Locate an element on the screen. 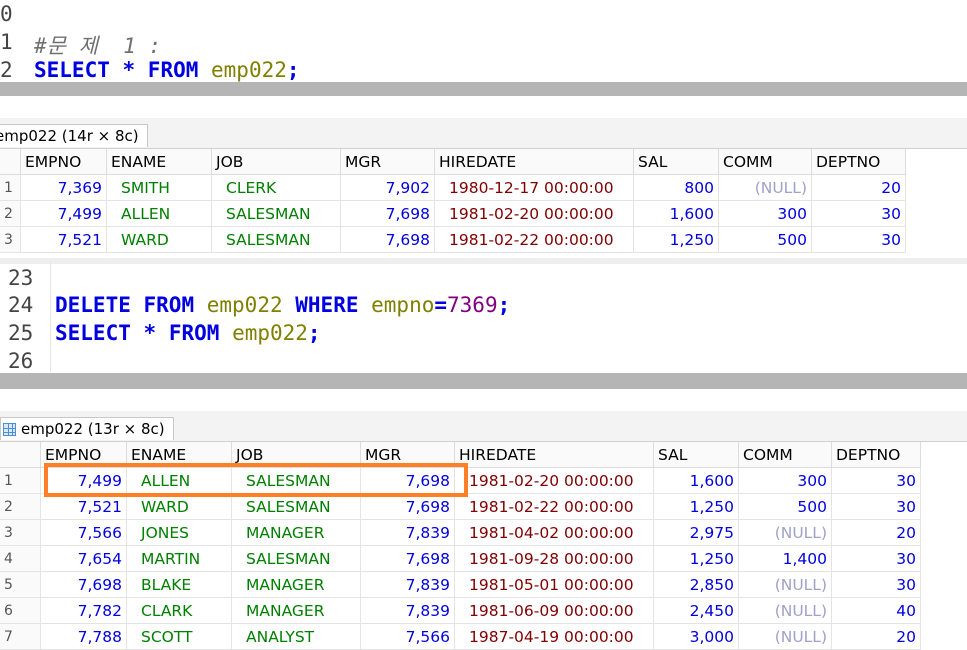  table-cell: 7,902 is located at coordinates (387, 187).